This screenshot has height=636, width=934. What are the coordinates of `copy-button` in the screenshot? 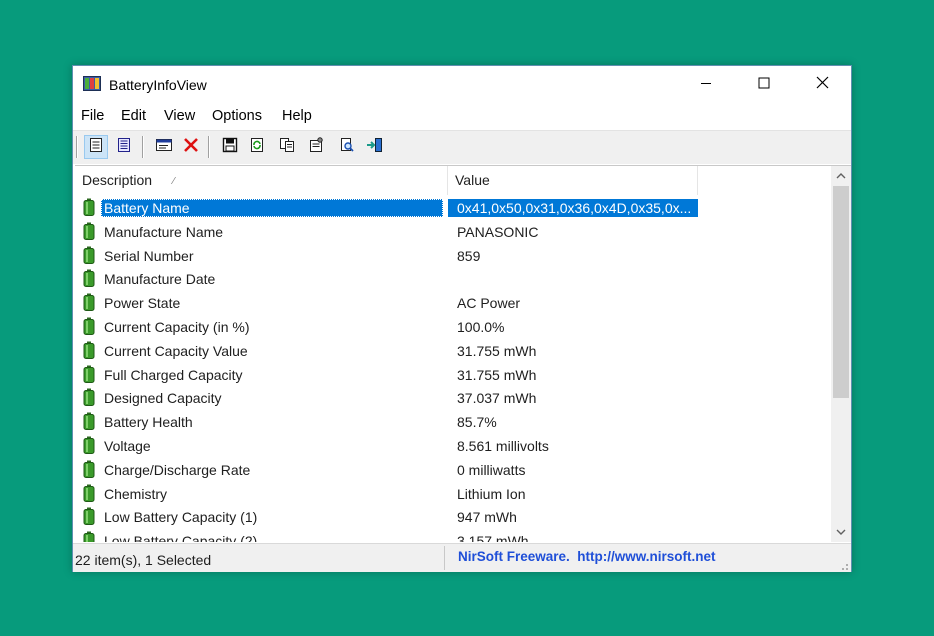 It's located at (287, 147).